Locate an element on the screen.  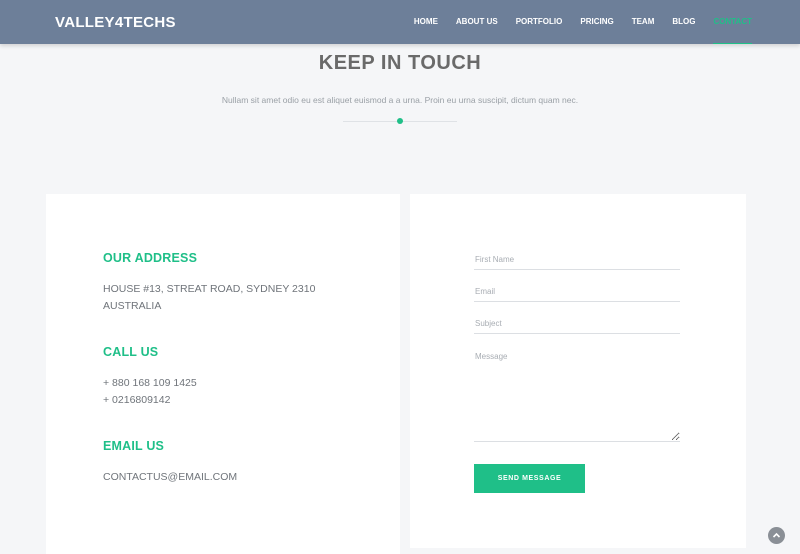
scroll-to-top-button is located at coordinates (776, 535).